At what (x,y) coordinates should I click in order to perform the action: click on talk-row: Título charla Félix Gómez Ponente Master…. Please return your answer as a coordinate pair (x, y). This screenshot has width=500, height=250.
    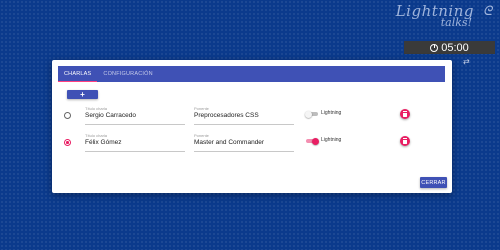
    Looking at the image, I should click on (252, 144).